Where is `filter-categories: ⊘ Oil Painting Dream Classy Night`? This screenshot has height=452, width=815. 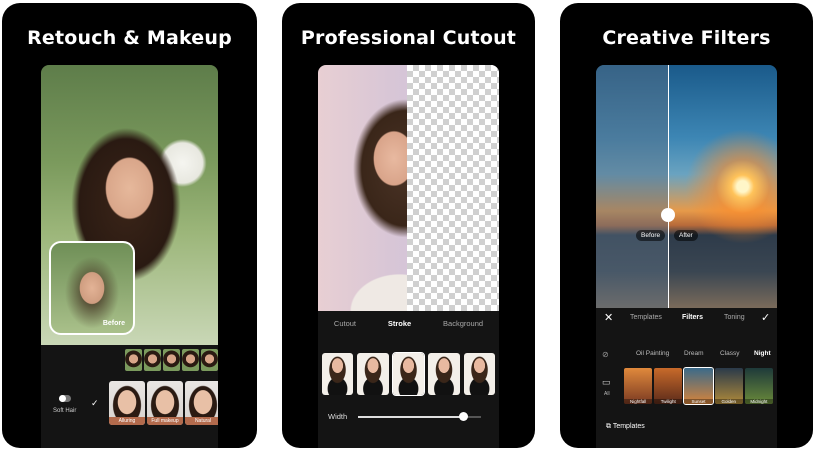 filter-categories: ⊘ Oil Painting Dream Classy Night is located at coordinates (686, 356).